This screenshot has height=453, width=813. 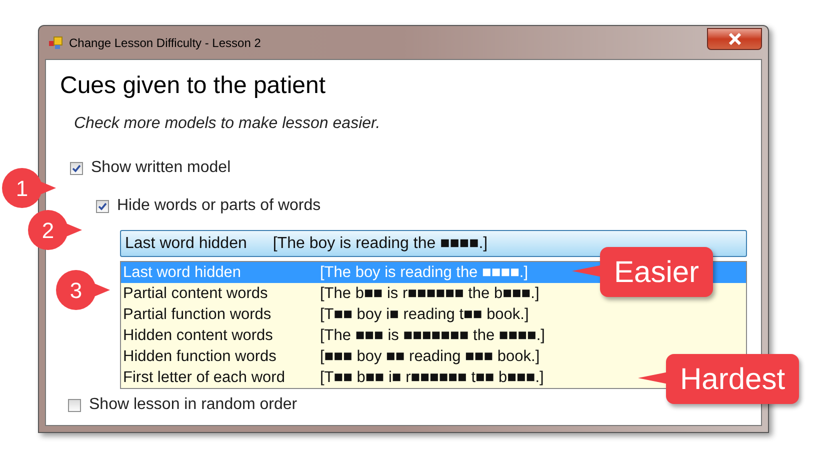 What do you see at coordinates (643, 272) in the screenshot?
I see `annotation-tooltip: Easier` at bounding box center [643, 272].